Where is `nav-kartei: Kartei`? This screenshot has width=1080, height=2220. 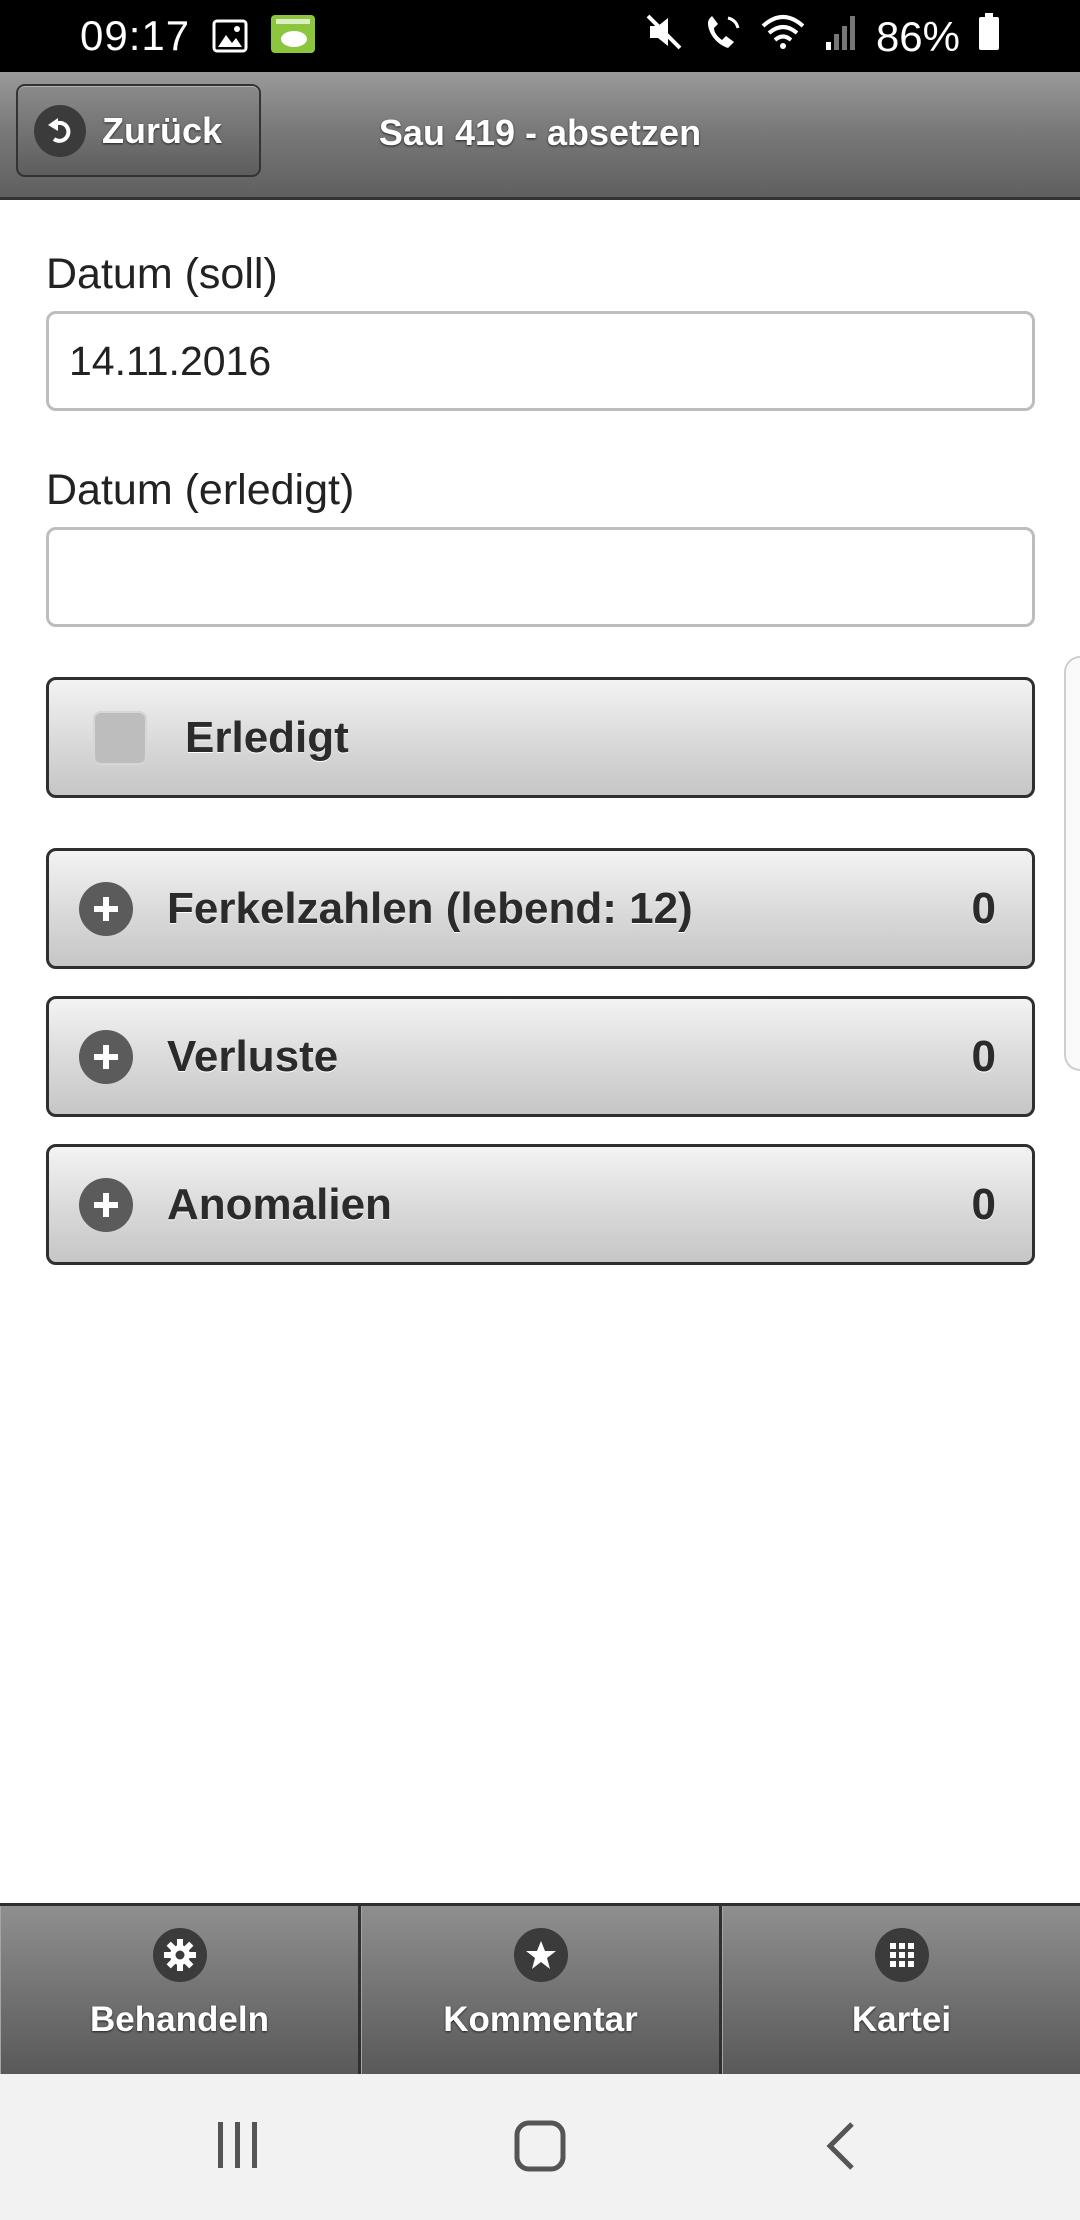
nav-kartei: Kartei is located at coordinates (901, 1990).